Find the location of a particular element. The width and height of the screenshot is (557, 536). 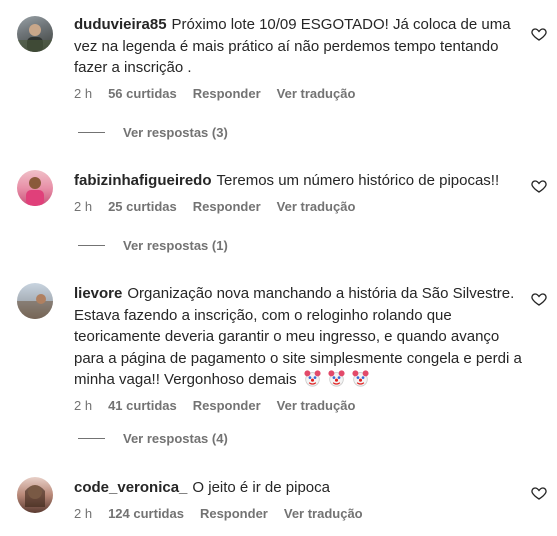

view-replies-label: Ver respostas (1) is located at coordinates (175, 245).